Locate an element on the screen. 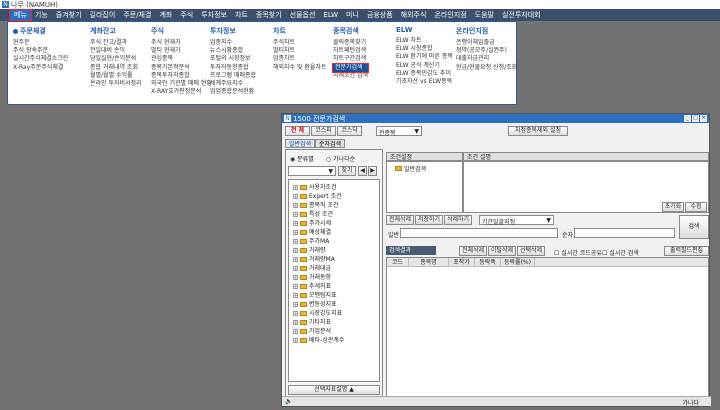 This screenshot has height=410, width=720. menu-7: 투자정보 is located at coordinates (214, 15).